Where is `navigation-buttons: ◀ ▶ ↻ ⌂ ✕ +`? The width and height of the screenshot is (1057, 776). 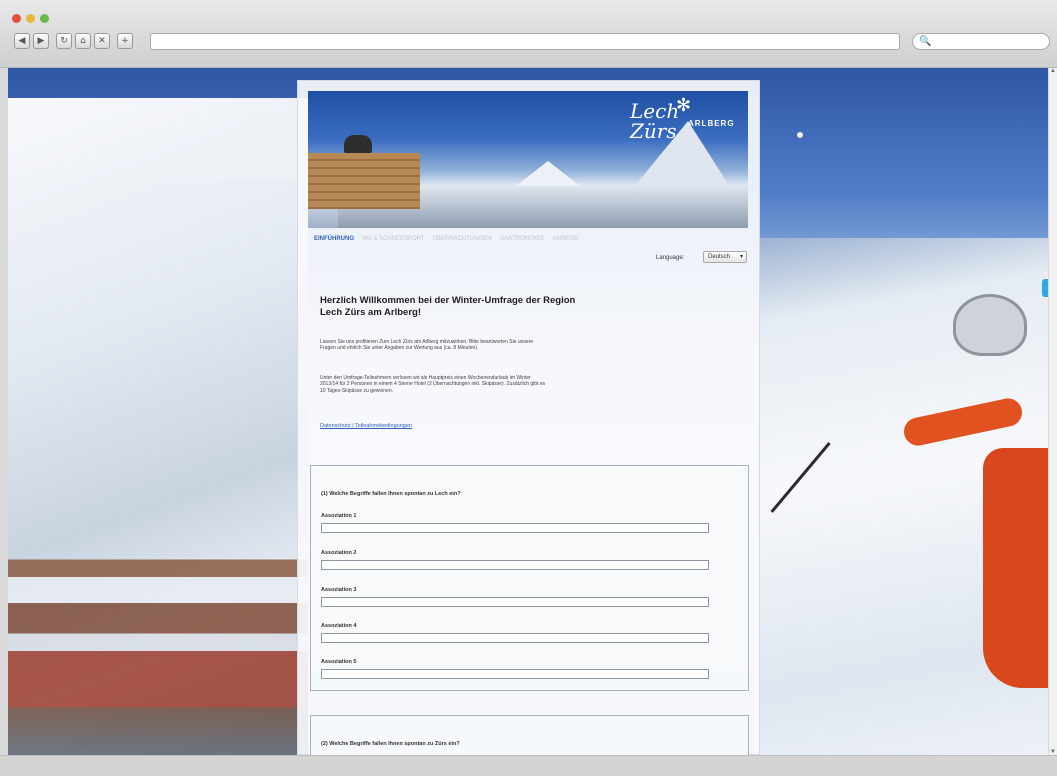 navigation-buttons: ◀ ▶ ↻ ⌂ ✕ + is located at coordinates (73, 41).